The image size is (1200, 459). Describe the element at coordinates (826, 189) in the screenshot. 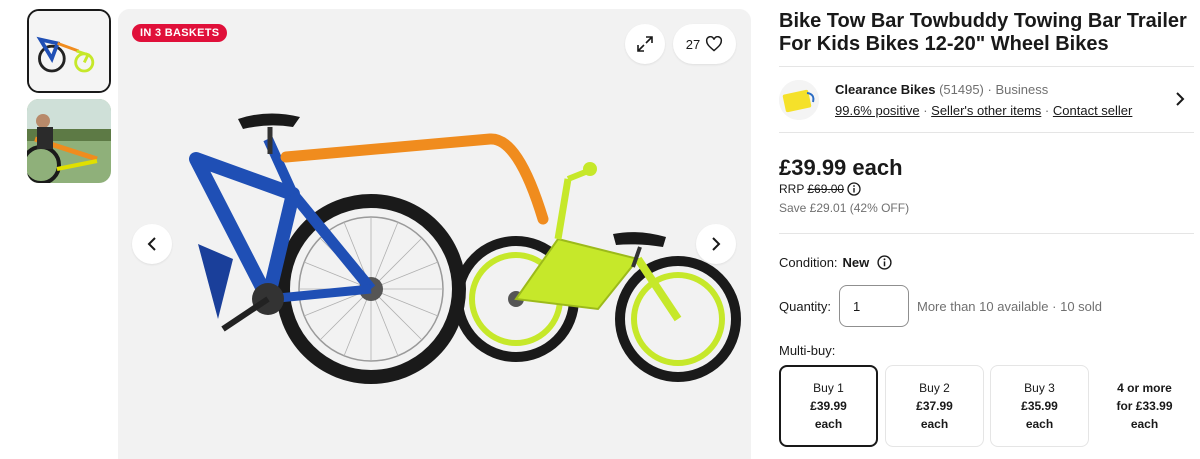

I see `rrp-value: £69.00` at that location.